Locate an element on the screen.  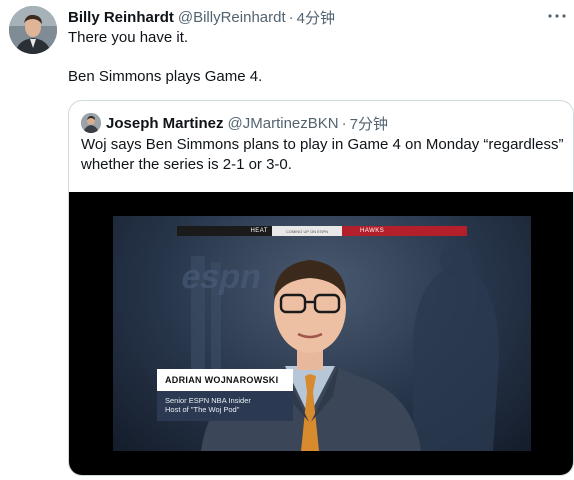
scorebar-coming-up: COMING UP ON ESPN is located at coordinates (307, 231).